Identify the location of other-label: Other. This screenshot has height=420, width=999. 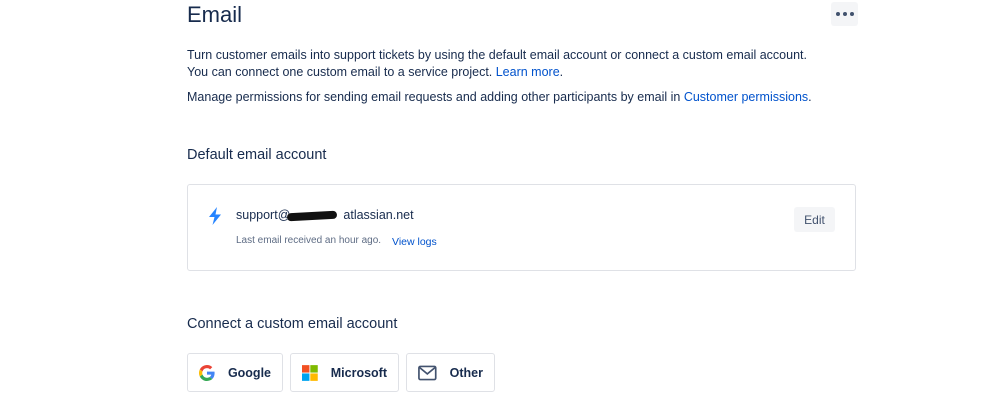
(466, 372).